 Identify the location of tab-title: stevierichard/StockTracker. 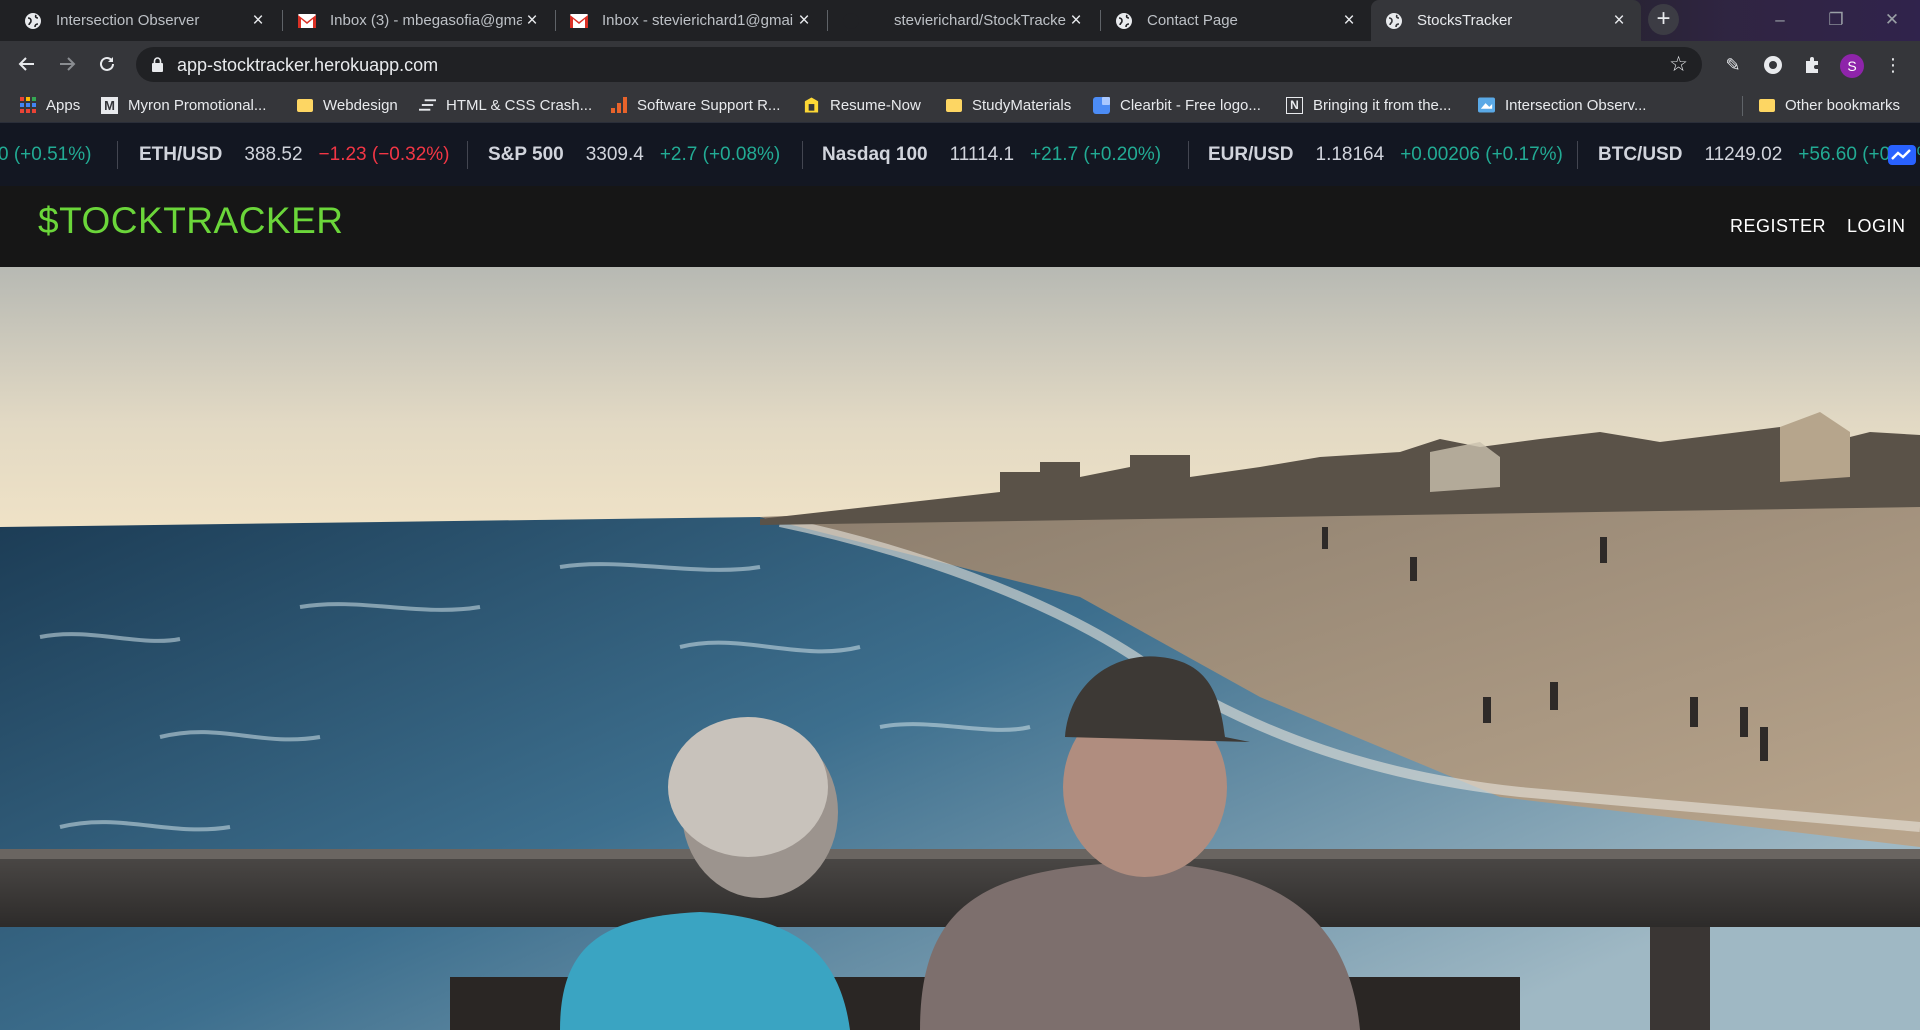
(980, 20).